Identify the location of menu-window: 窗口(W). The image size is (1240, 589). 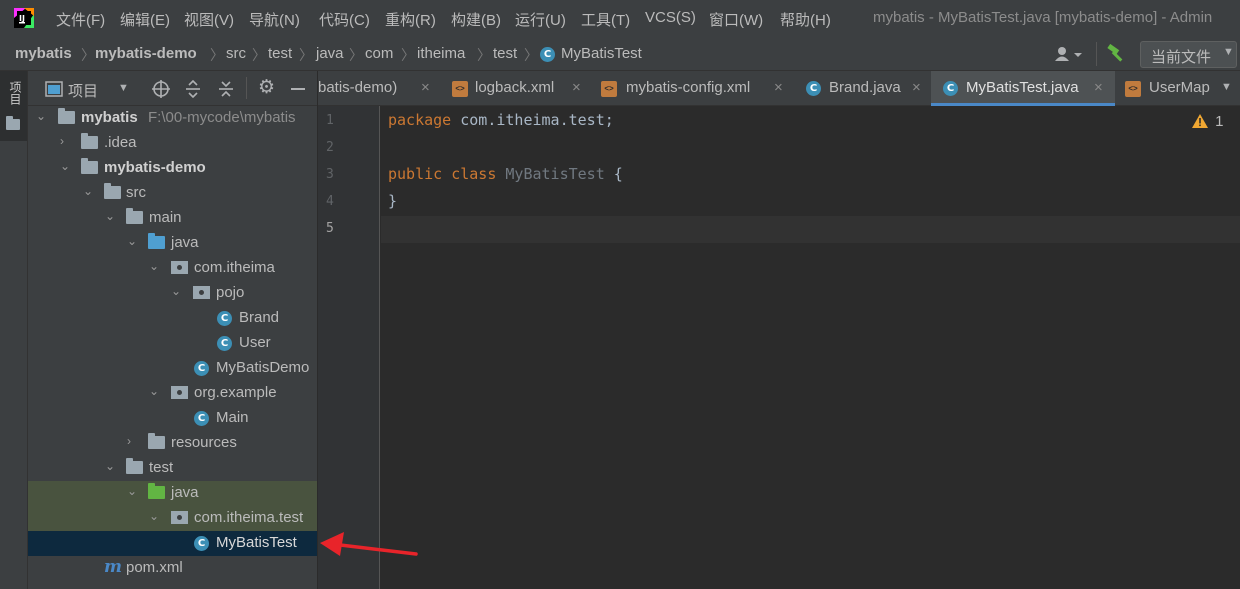
(736, 19).